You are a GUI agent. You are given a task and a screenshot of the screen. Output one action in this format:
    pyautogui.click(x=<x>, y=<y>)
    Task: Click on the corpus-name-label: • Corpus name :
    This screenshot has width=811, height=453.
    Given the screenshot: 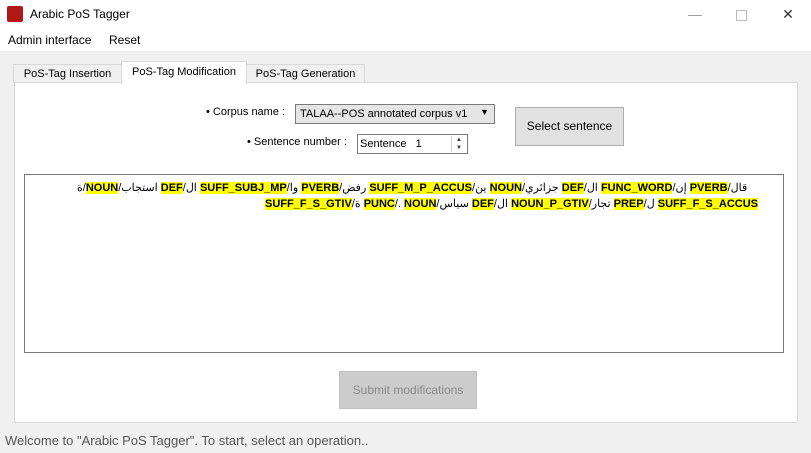 What is the action you would take?
    pyautogui.click(x=246, y=112)
    